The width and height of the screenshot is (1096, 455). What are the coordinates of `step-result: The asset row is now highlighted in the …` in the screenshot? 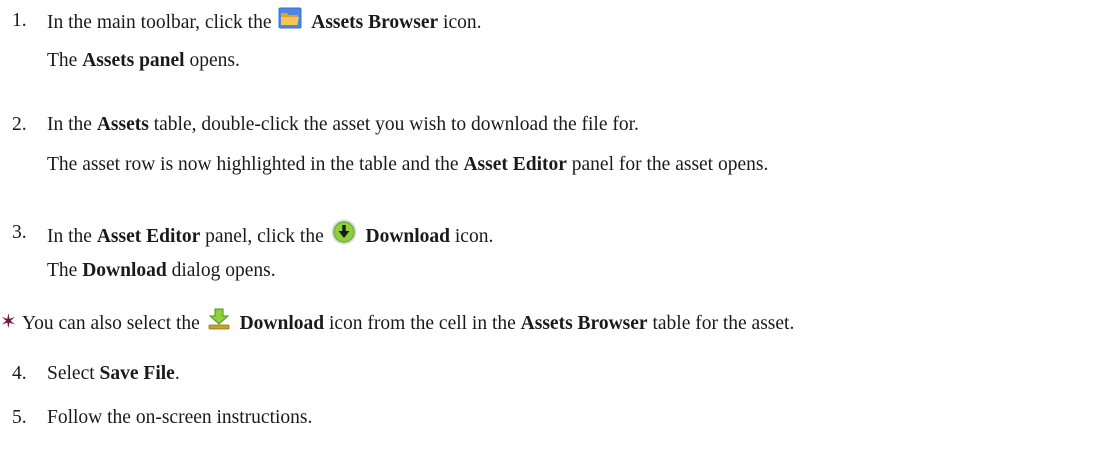 It's located at (407, 165).